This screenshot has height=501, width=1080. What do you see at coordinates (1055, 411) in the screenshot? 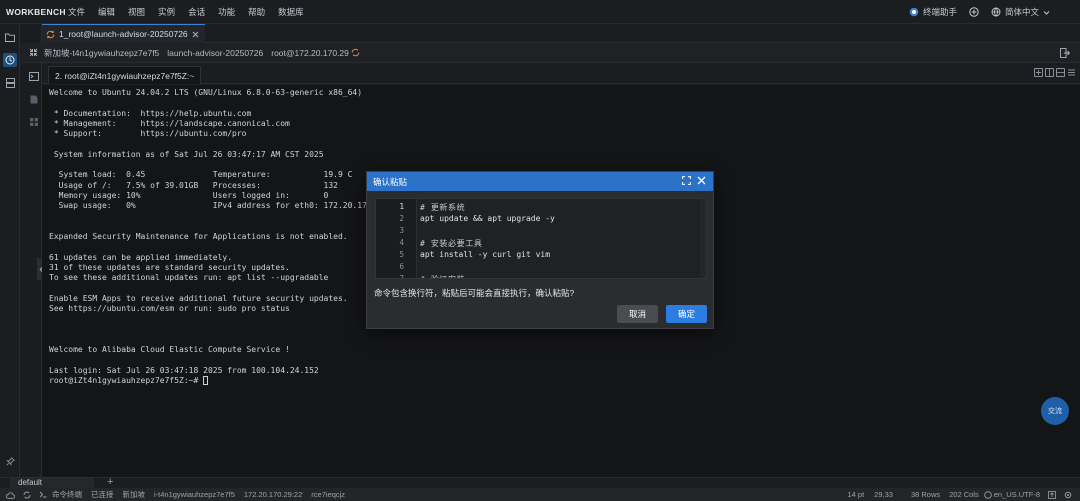
I see `chat-assistant-button: 交流` at bounding box center [1055, 411].